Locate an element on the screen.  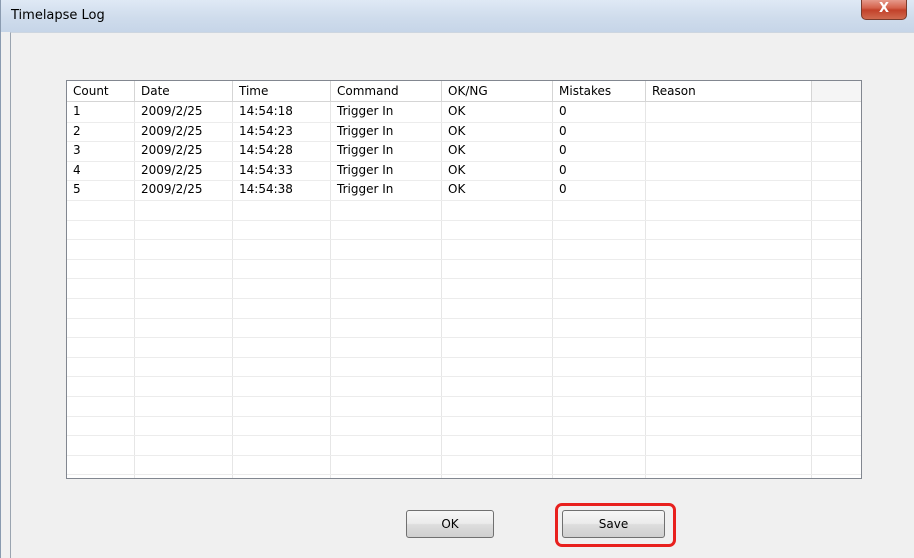
table-row: 4 2009/2/25 14:54:33 Trigger In OK 0 is located at coordinates (439, 170).